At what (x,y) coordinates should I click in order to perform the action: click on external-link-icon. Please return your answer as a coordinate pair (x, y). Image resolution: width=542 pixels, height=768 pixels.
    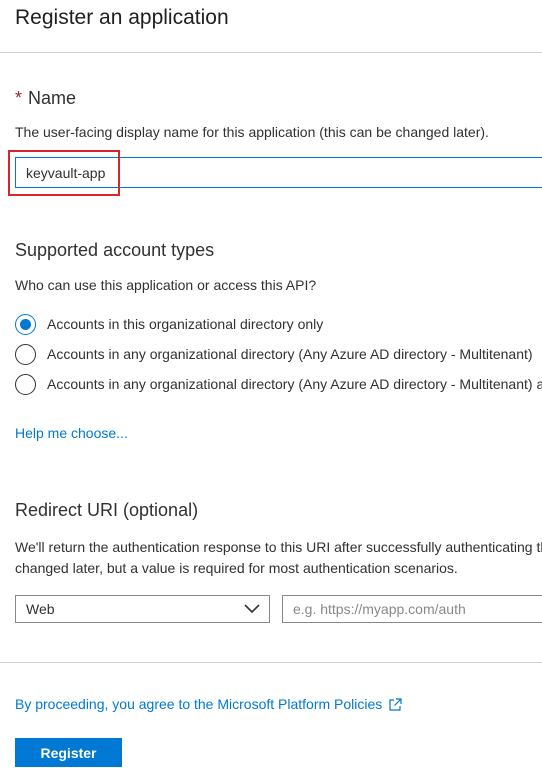
    Looking at the image, I should click on (395, 704).